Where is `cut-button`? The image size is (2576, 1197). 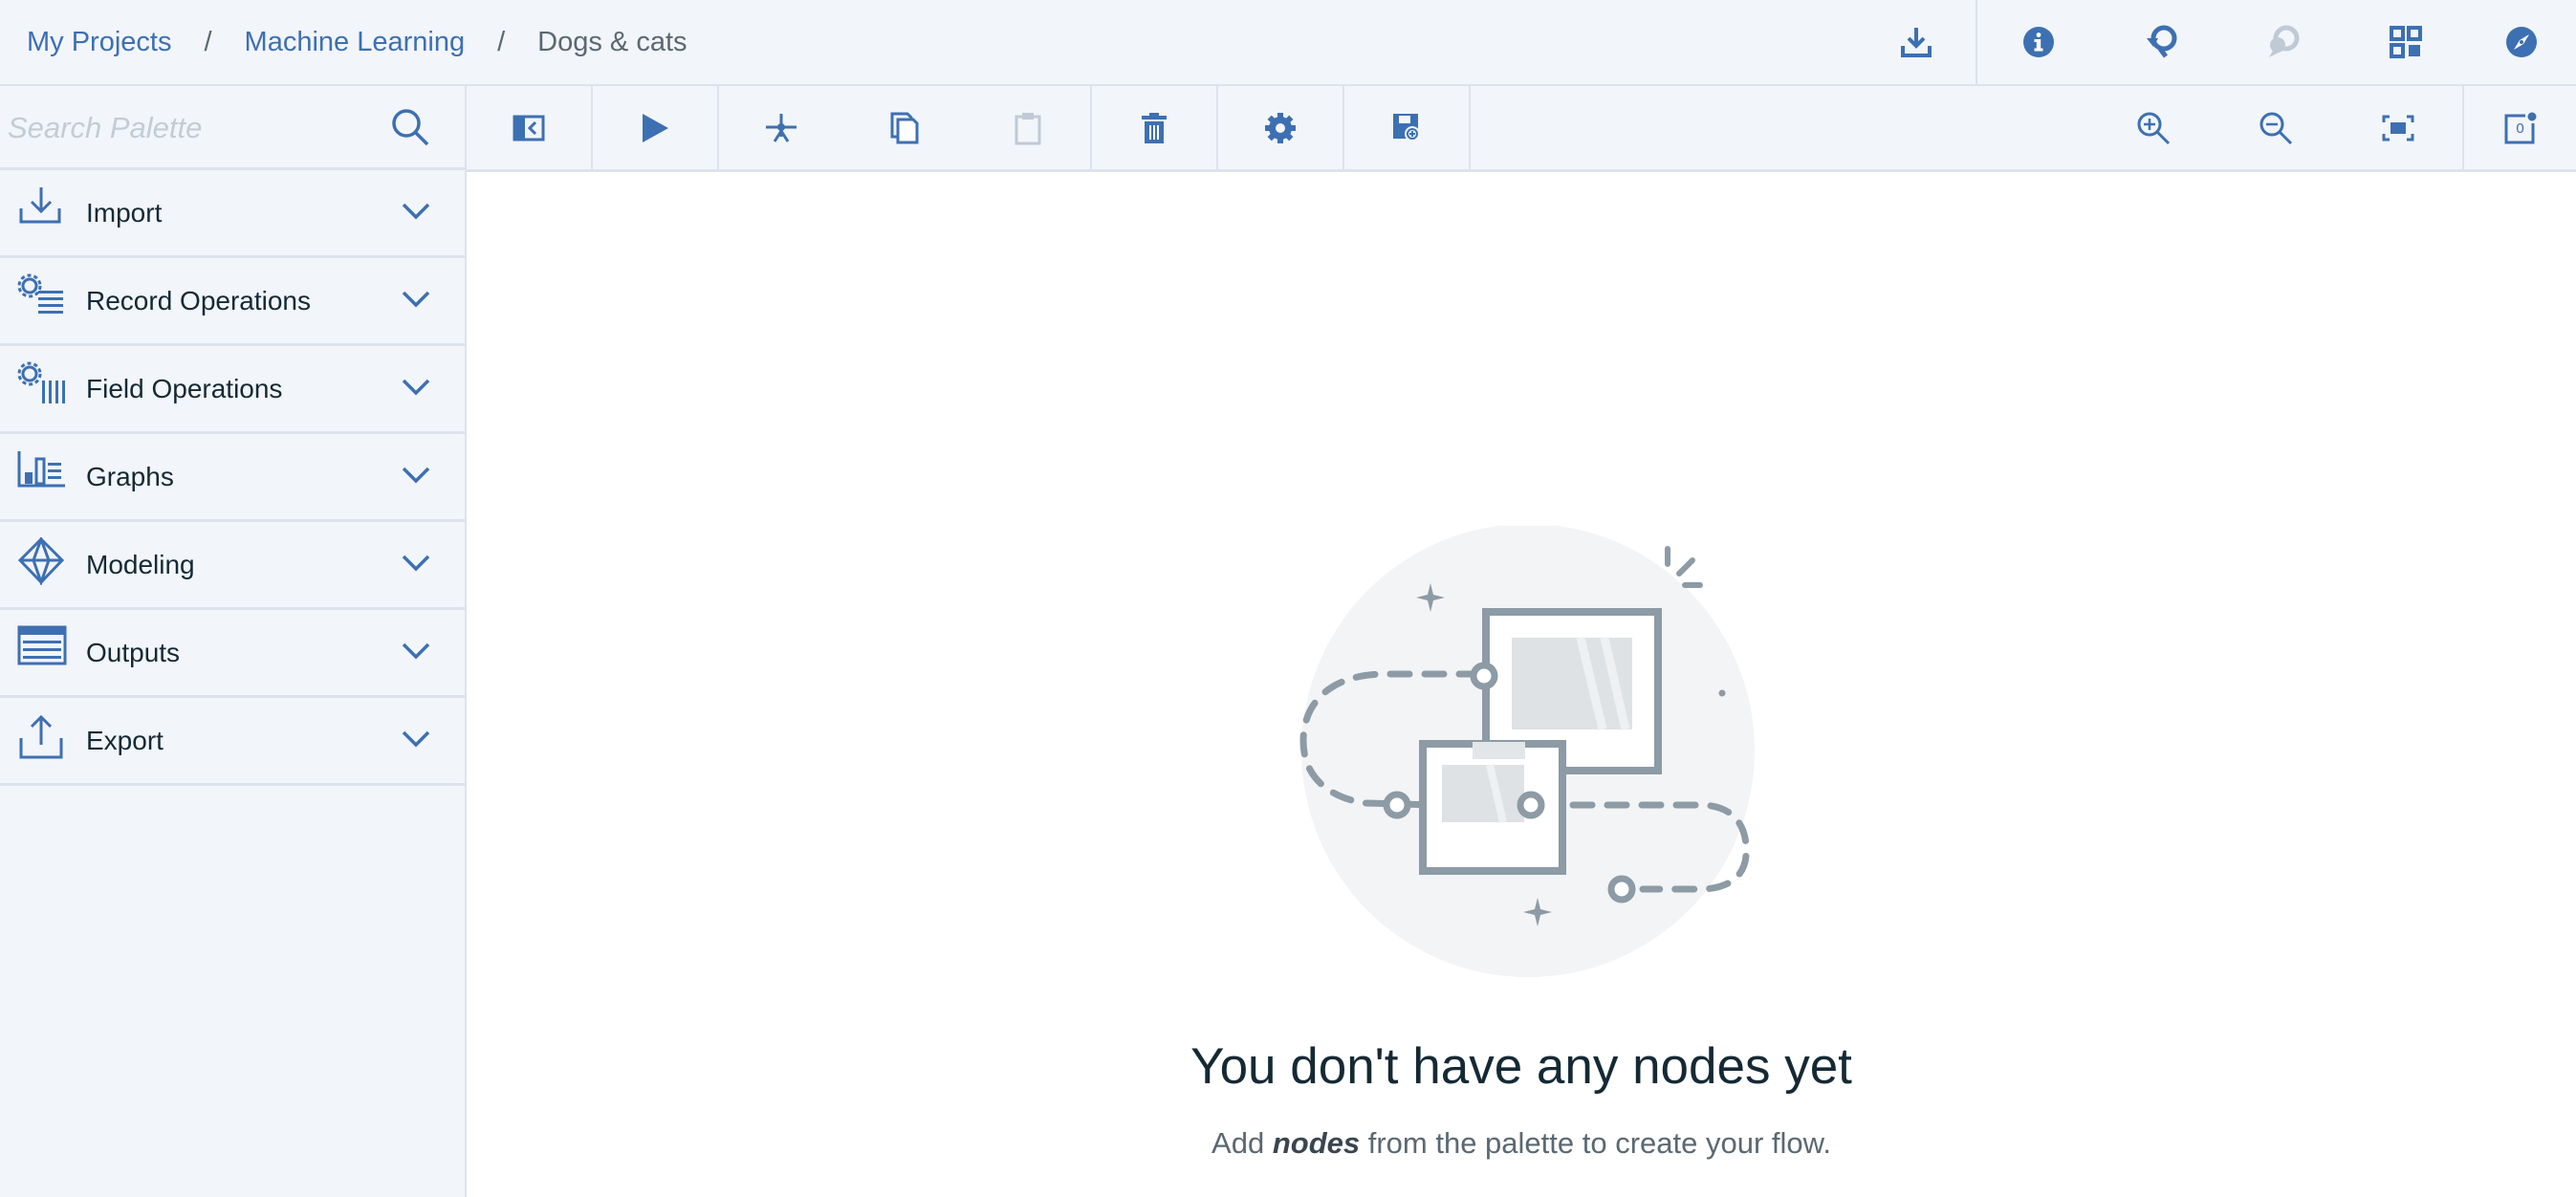
cut-button is located at coordinates (781, 127).